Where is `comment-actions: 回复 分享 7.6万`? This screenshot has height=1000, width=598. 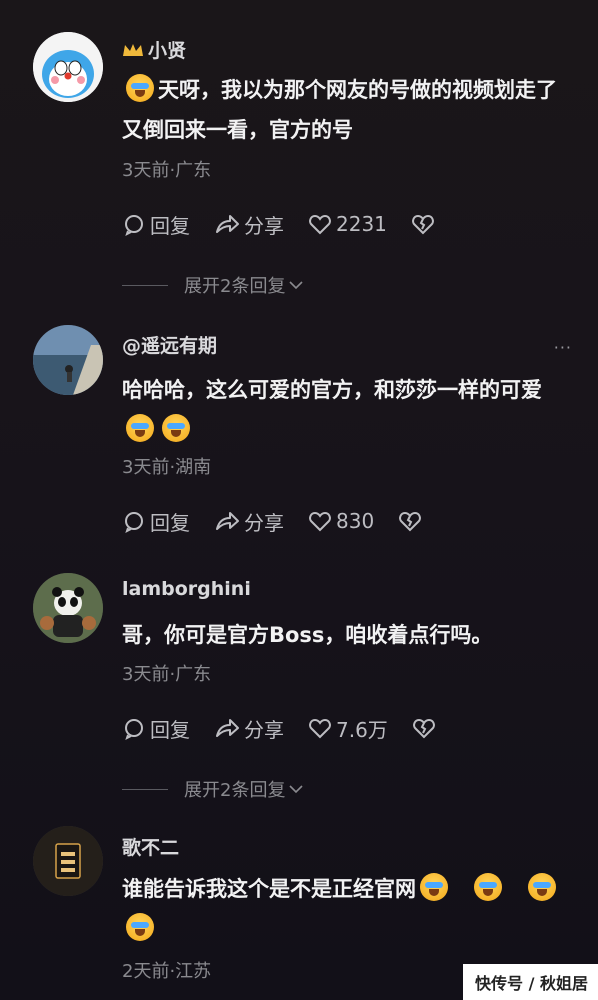
comment-actions: 回复 分享 7.6万 is located at coordinates (293, 728).